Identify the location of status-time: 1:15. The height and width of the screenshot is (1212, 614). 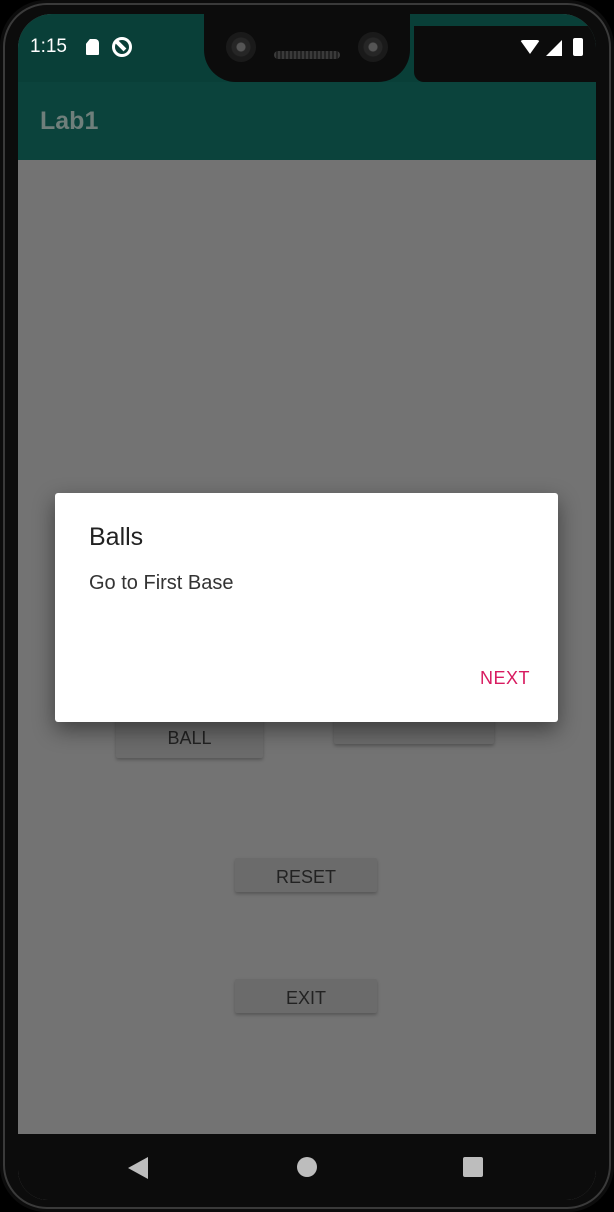
(48, 46).